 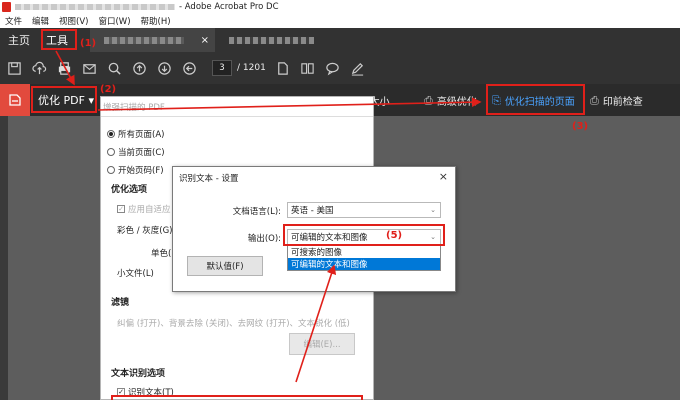 What do you see at coordinates (229, 7) in the screenshot?
I see `app-title: - Adobe Acrobat Pro DC` at bounding box center [229, 7].